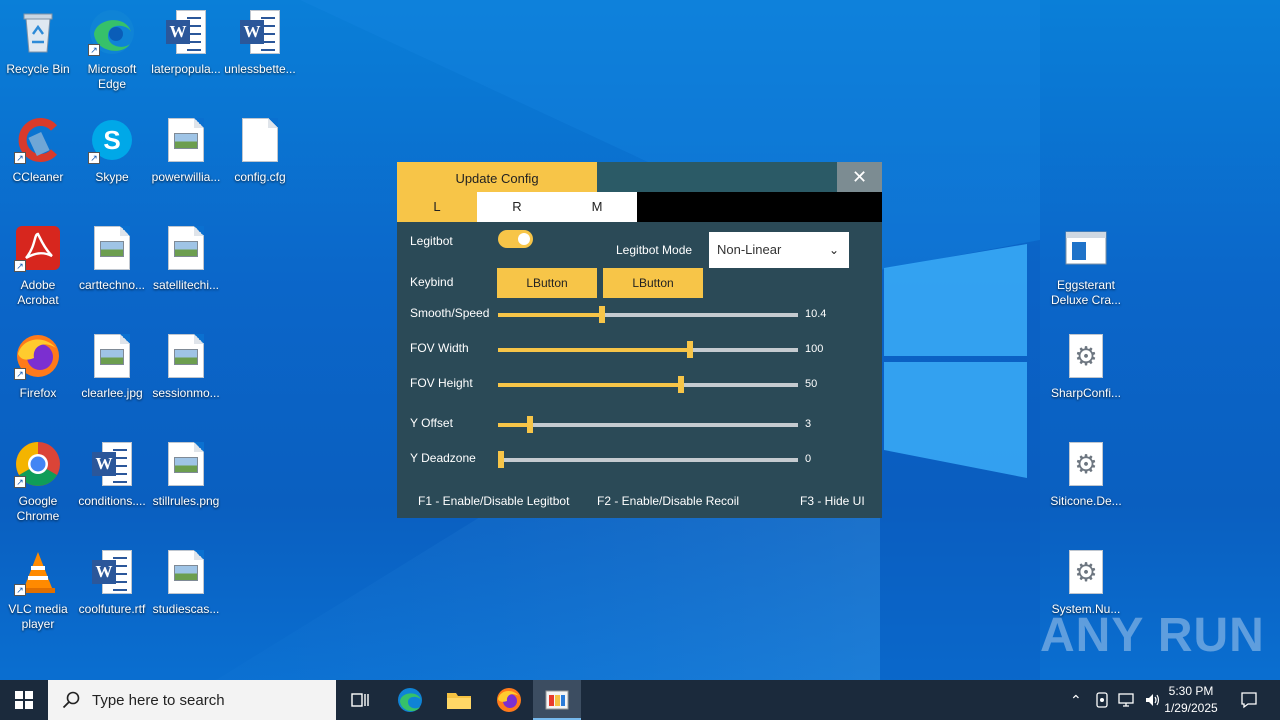  Describe the element at coordinates (112, 609) in the screenshot. I see `desktop-icon-label: coolfuture.rtf` at that location.